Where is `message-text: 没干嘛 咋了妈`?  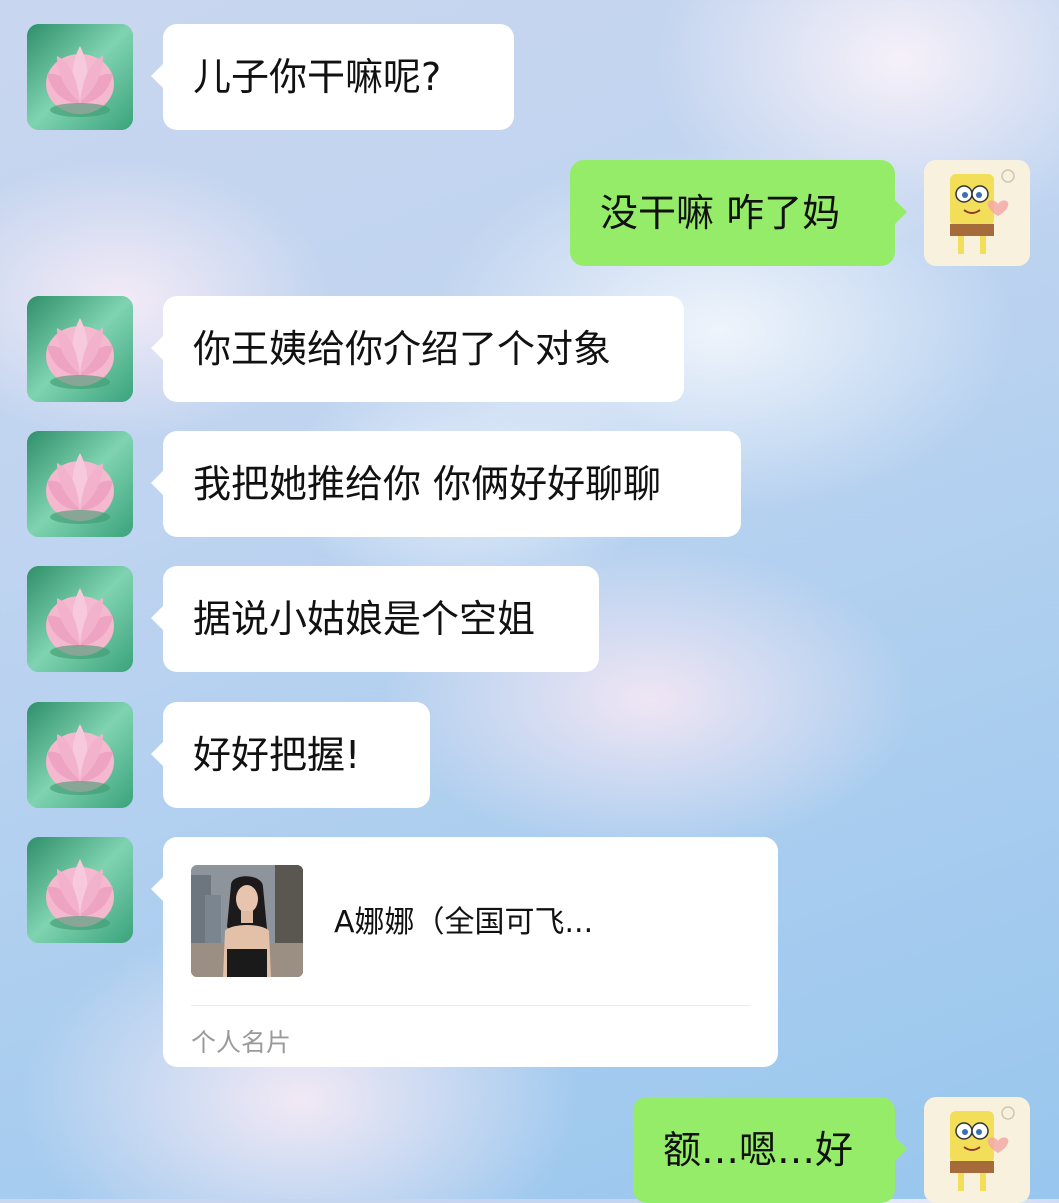
message-text: 没干嘛 咋了妈 is located at coordinates (720, 213).